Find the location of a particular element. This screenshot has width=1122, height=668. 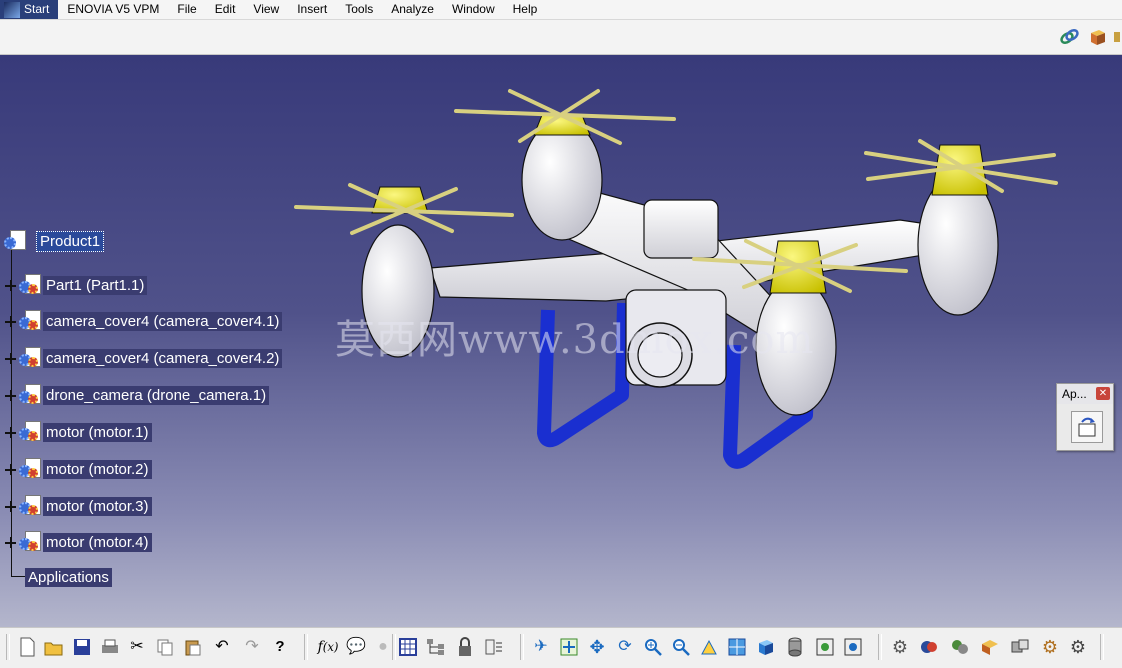

lock-icon is located at coordinates (465, 647).